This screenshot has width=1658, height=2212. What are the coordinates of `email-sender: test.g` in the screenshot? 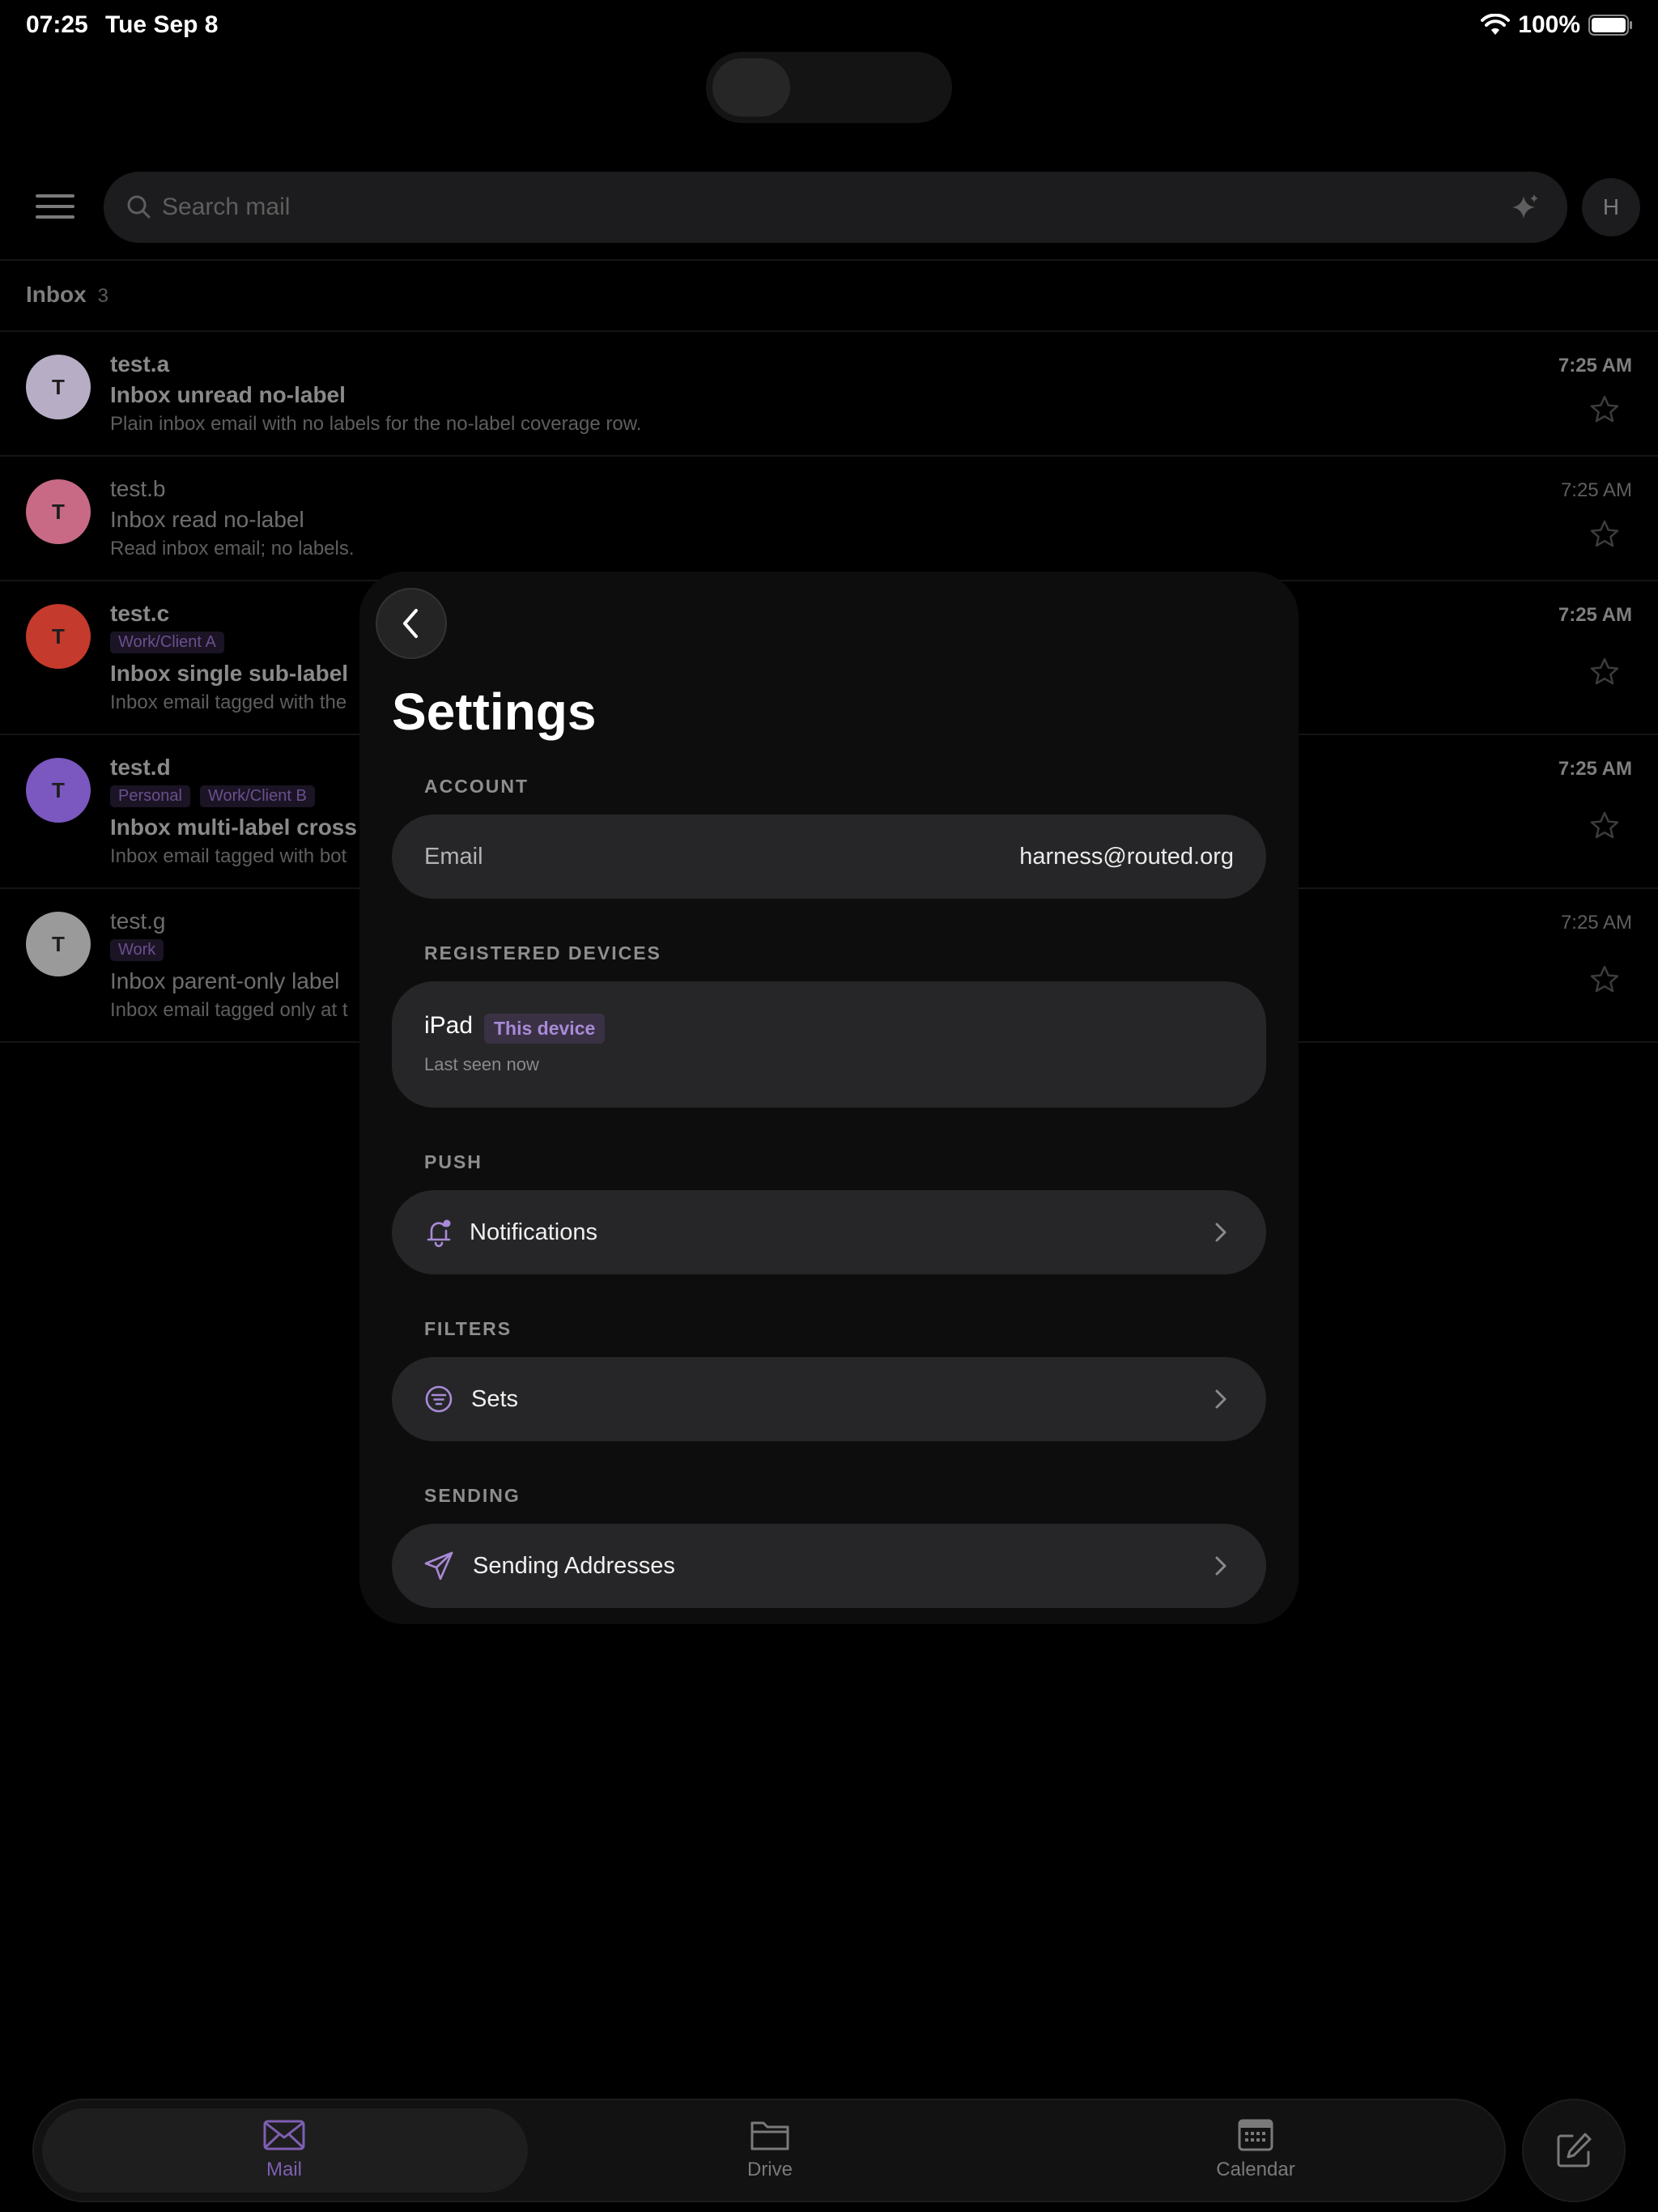 It's located at (138, 921).